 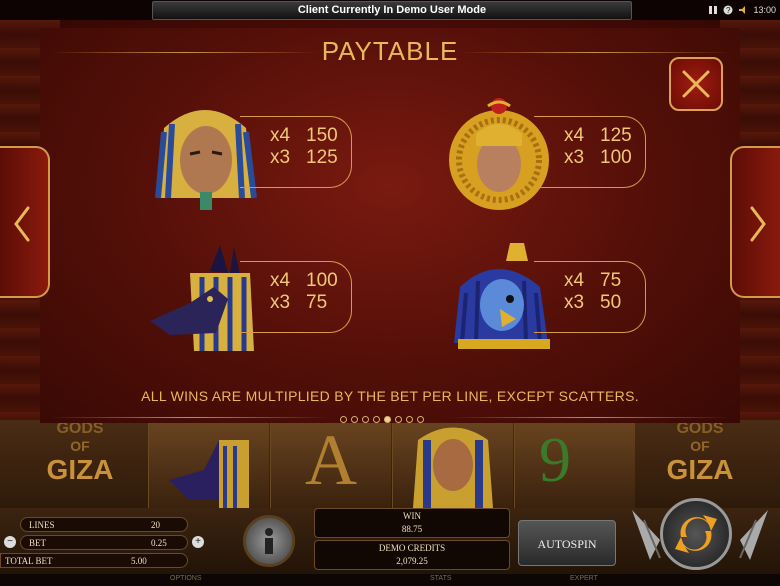 What do you see at coordinates (567, 543) in the screenshot?
I see `autospin-button: AUTOSPIN` at bounding box center [567, 543].